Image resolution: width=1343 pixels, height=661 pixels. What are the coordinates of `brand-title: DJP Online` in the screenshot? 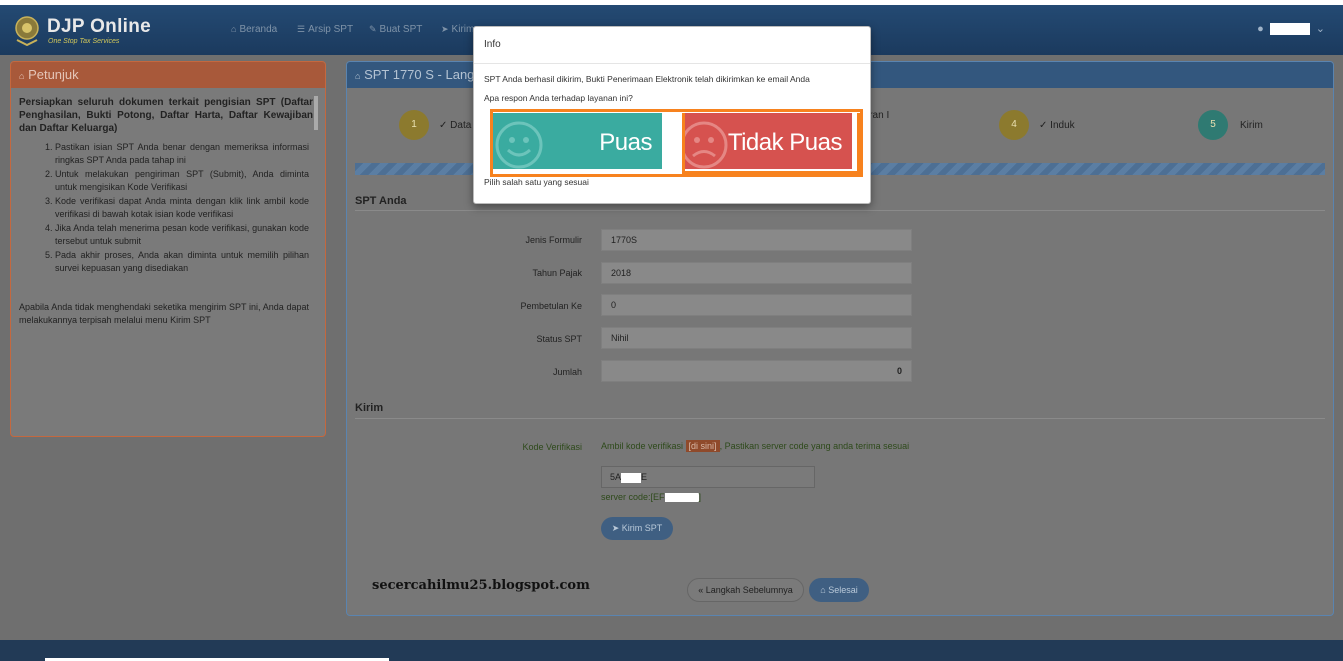 It's located at (99, 27).